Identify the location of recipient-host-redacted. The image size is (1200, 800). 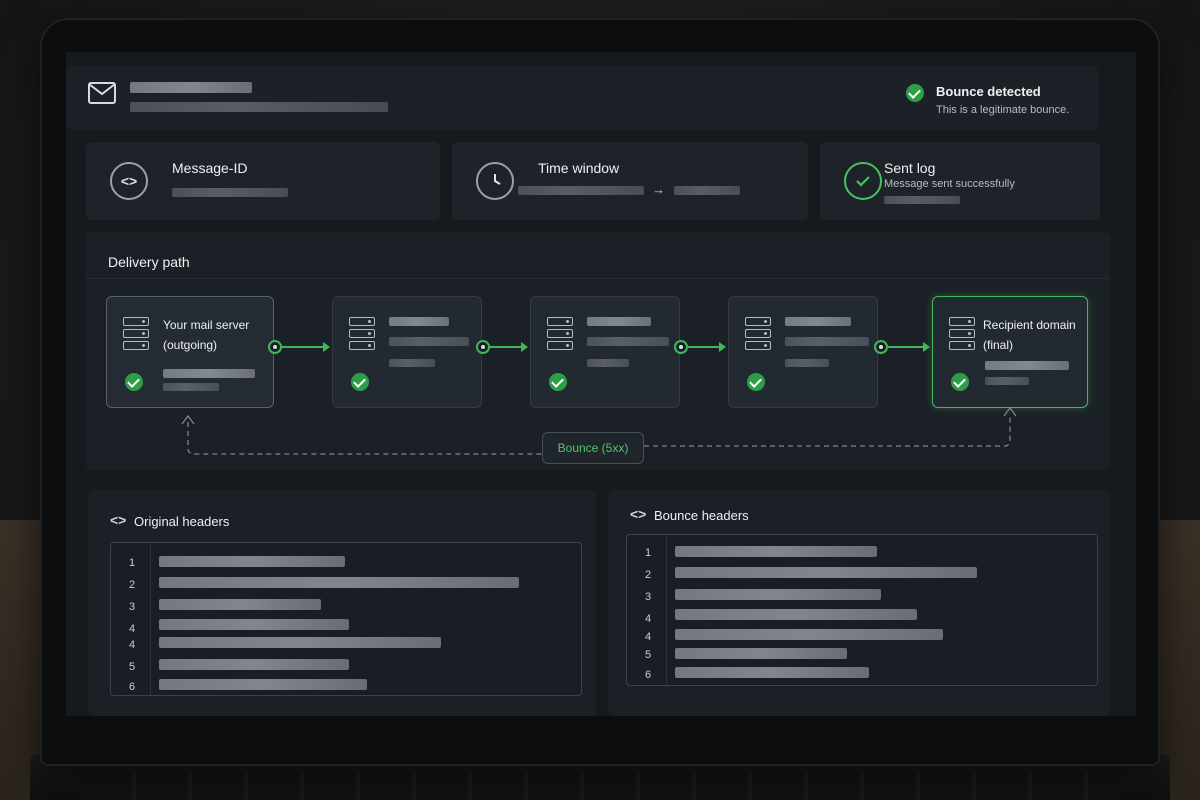
(1027, 365).